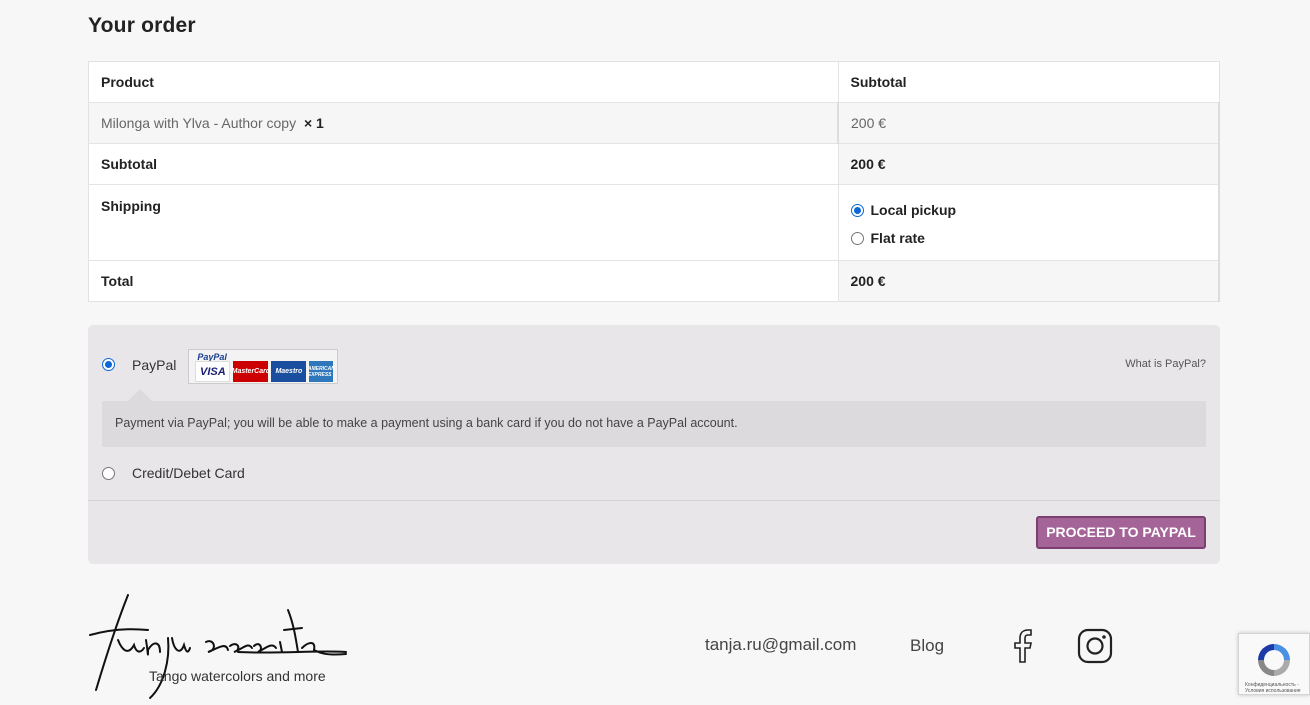 Image resolution: width=1310 pixels, height=705 pixels. I want to click on table-header: Product Subtotal, so click(654, 82).